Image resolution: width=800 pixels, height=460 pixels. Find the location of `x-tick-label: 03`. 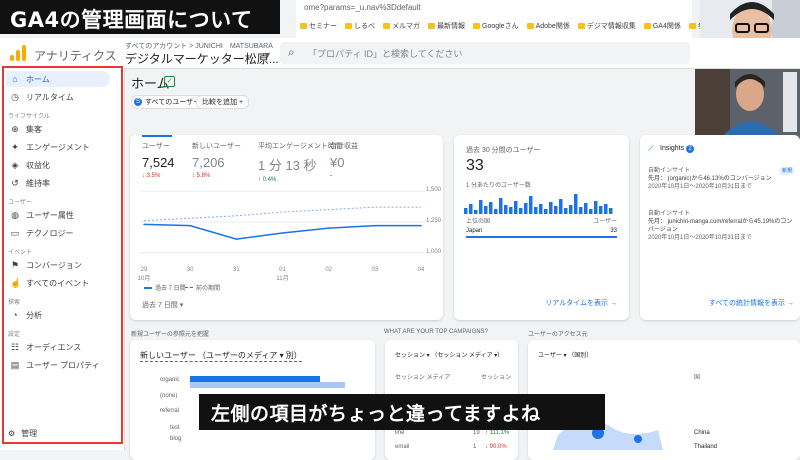

x-tick-label: 03 is located at coordinates (375, 270).